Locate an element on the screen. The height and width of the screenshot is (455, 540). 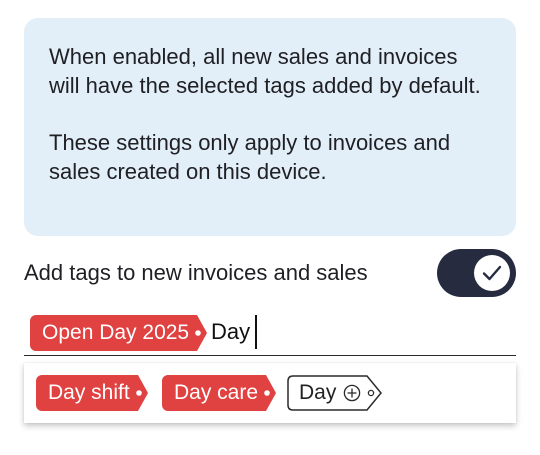
suggestion-tag-day-shift: Day shift is located at coordinates (92, 393).